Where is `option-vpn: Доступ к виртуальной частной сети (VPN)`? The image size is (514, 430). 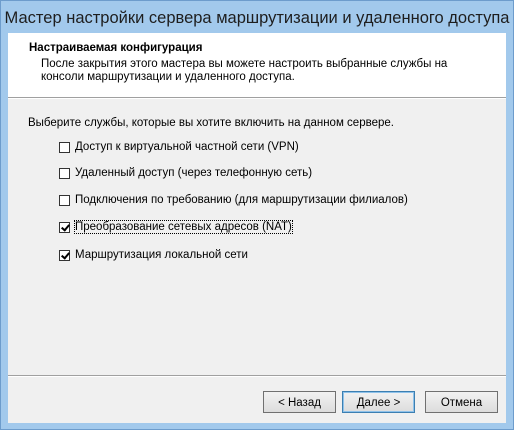
option-vpn: Доступ к виртуальной частной сети (VPN) is located at coordinates (179, 147).